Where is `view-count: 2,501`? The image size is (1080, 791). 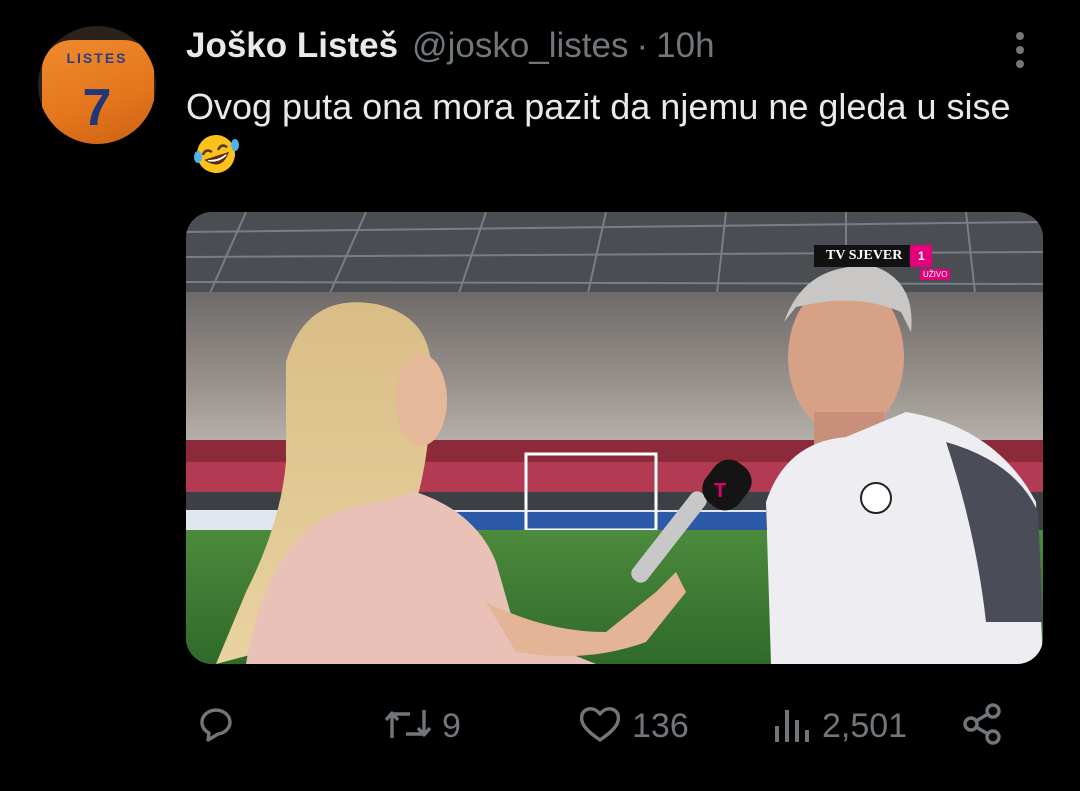
view-count: 2,501 is located at coordinates (865, 725).